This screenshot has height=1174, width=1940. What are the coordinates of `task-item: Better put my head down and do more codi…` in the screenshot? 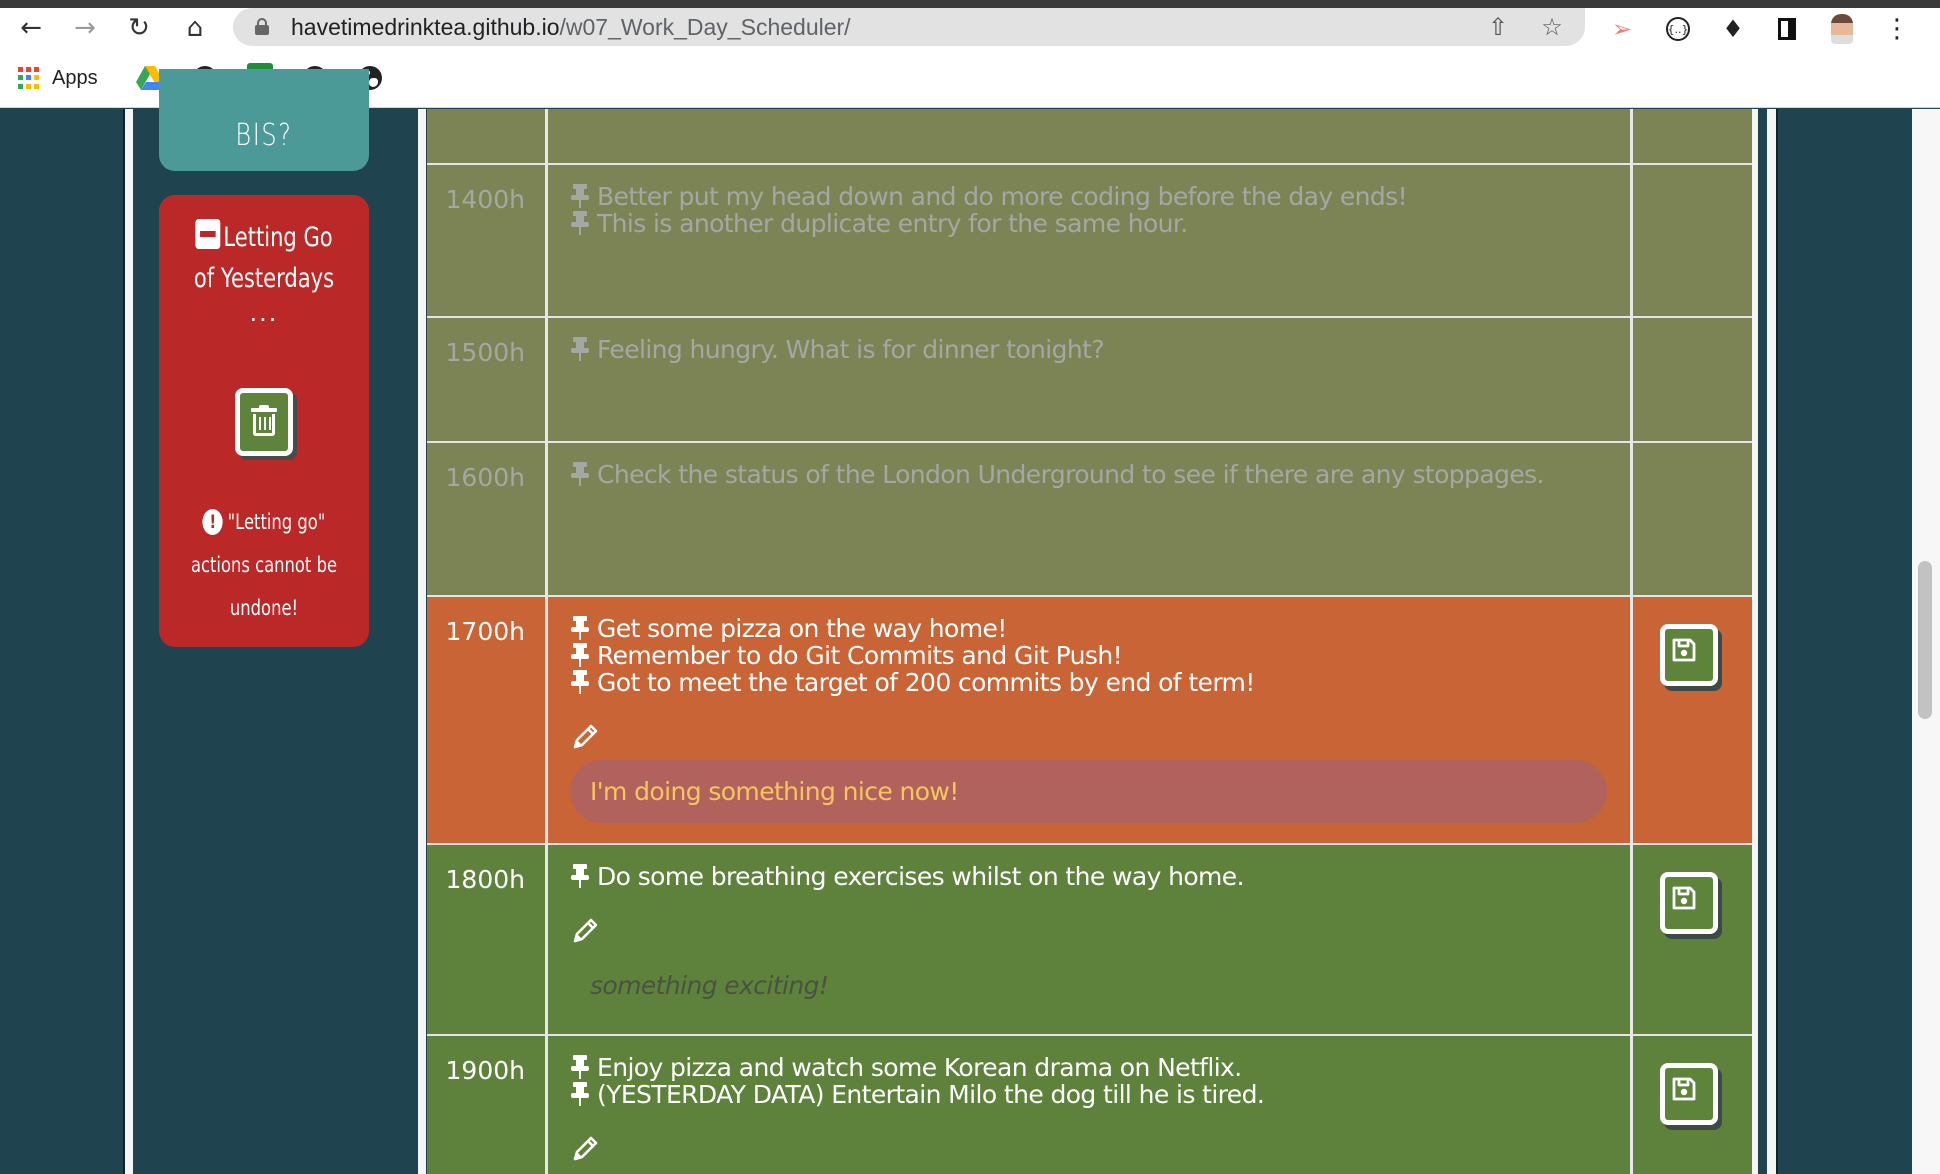 It's located at (1100, 196).